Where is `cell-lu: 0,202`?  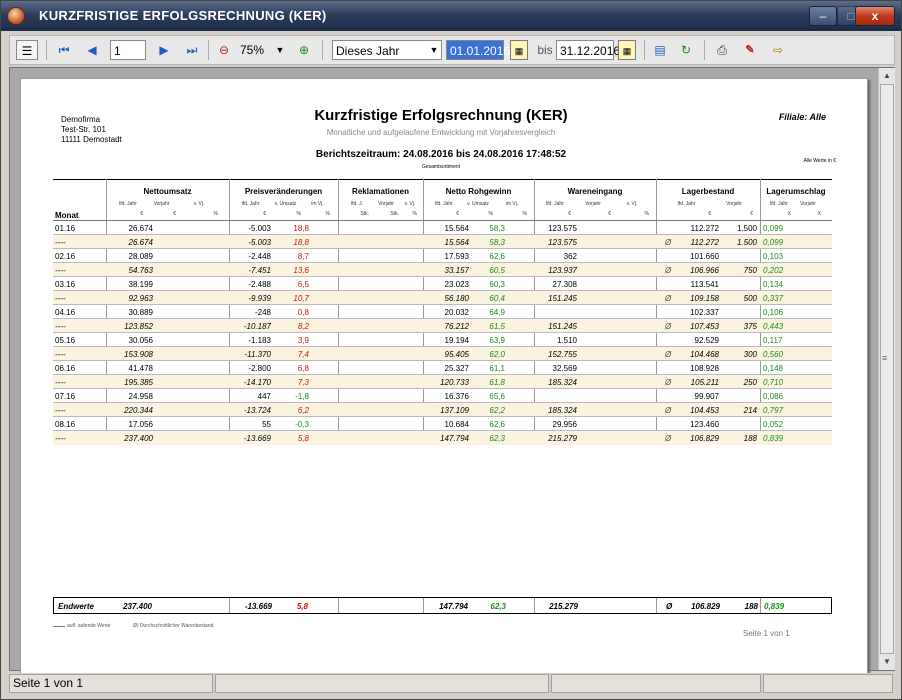 cell-lu: 0,202 is located at coordinates (773, 270).